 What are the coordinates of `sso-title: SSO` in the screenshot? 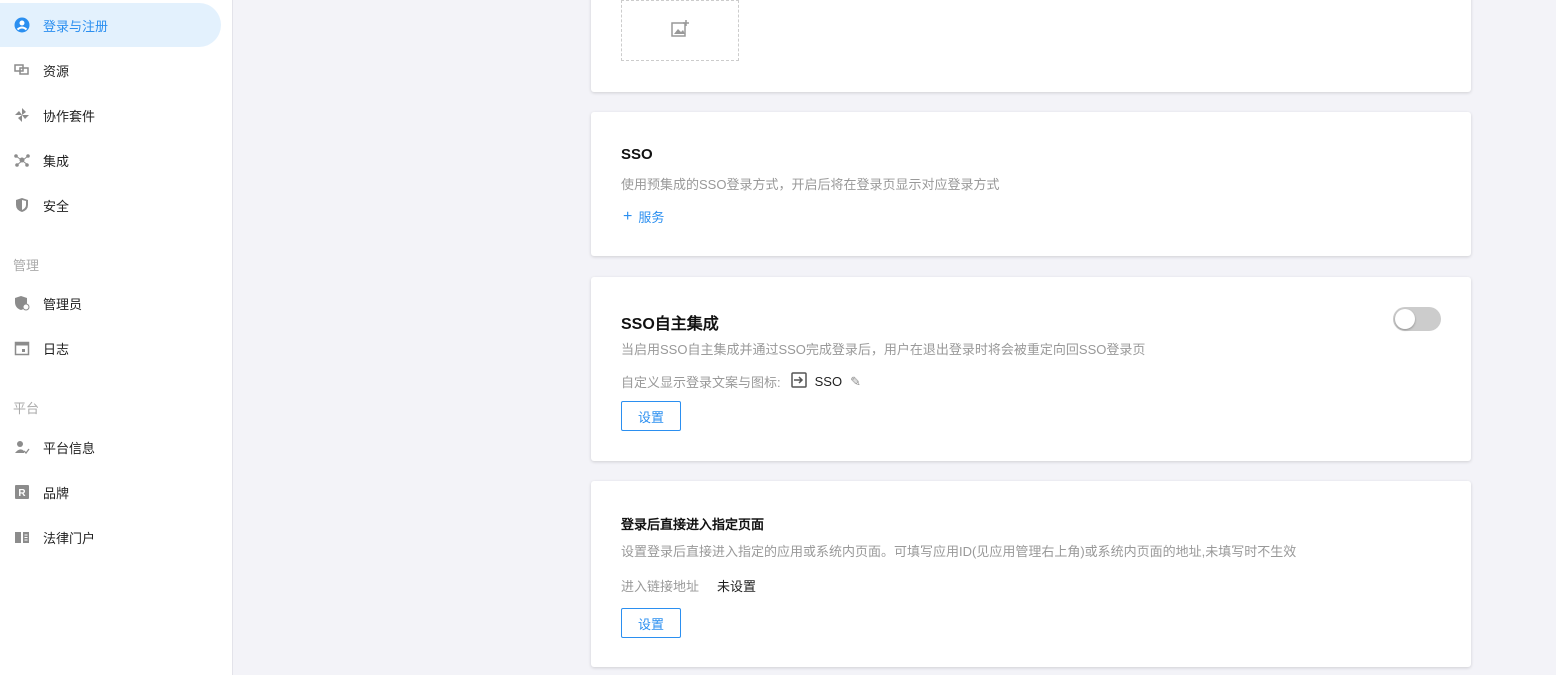 It's located at (637, 154).